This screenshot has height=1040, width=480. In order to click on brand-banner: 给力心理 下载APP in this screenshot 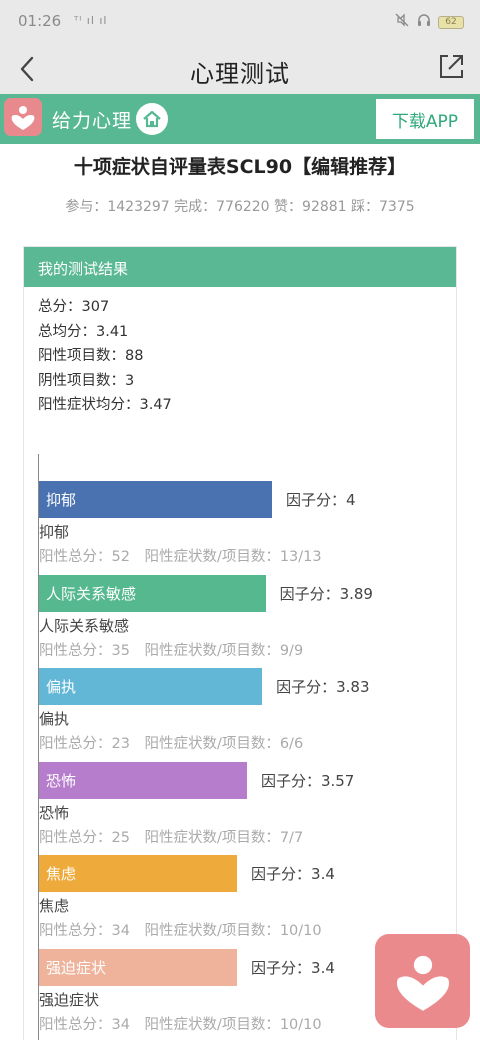, I will do `click(240, 119)`.